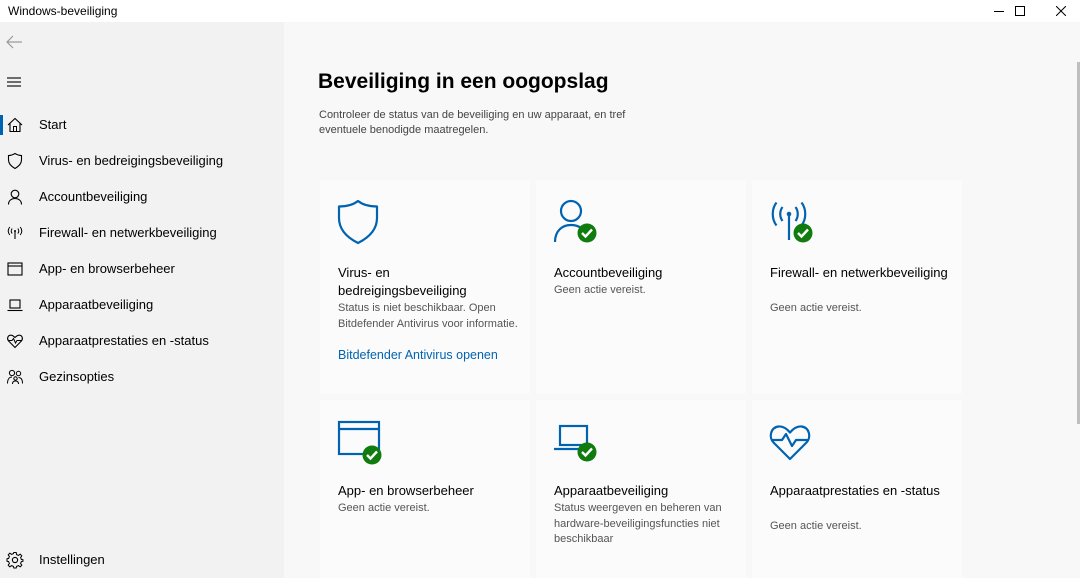 Image resolution: width=1080 pixels, height=578 pixels. Describe the element at coordinates (575, 221) in the screenshot. I see `person-check-icon` at that location.